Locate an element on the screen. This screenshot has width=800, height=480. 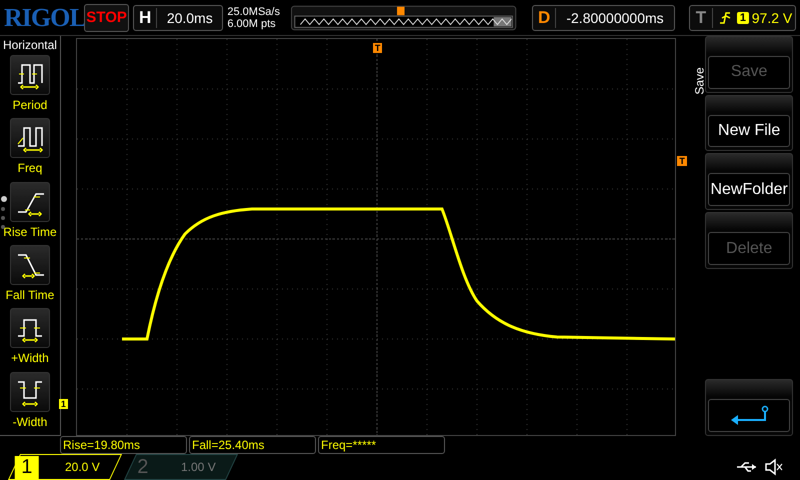
trigger-display: T 1 97.2 V is located at coordinates (742, 17).